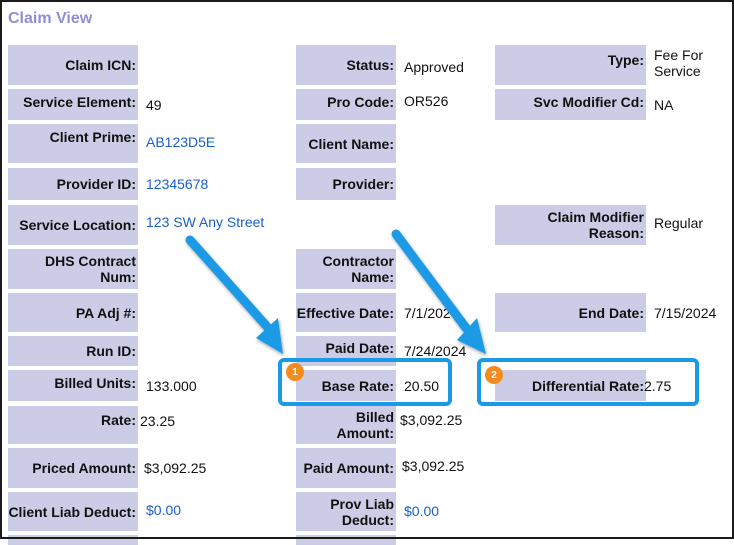  Describe the element at coordinates (433, 466) in the screenshot. I see `paid-amount-value: $3,092.25` at that location.